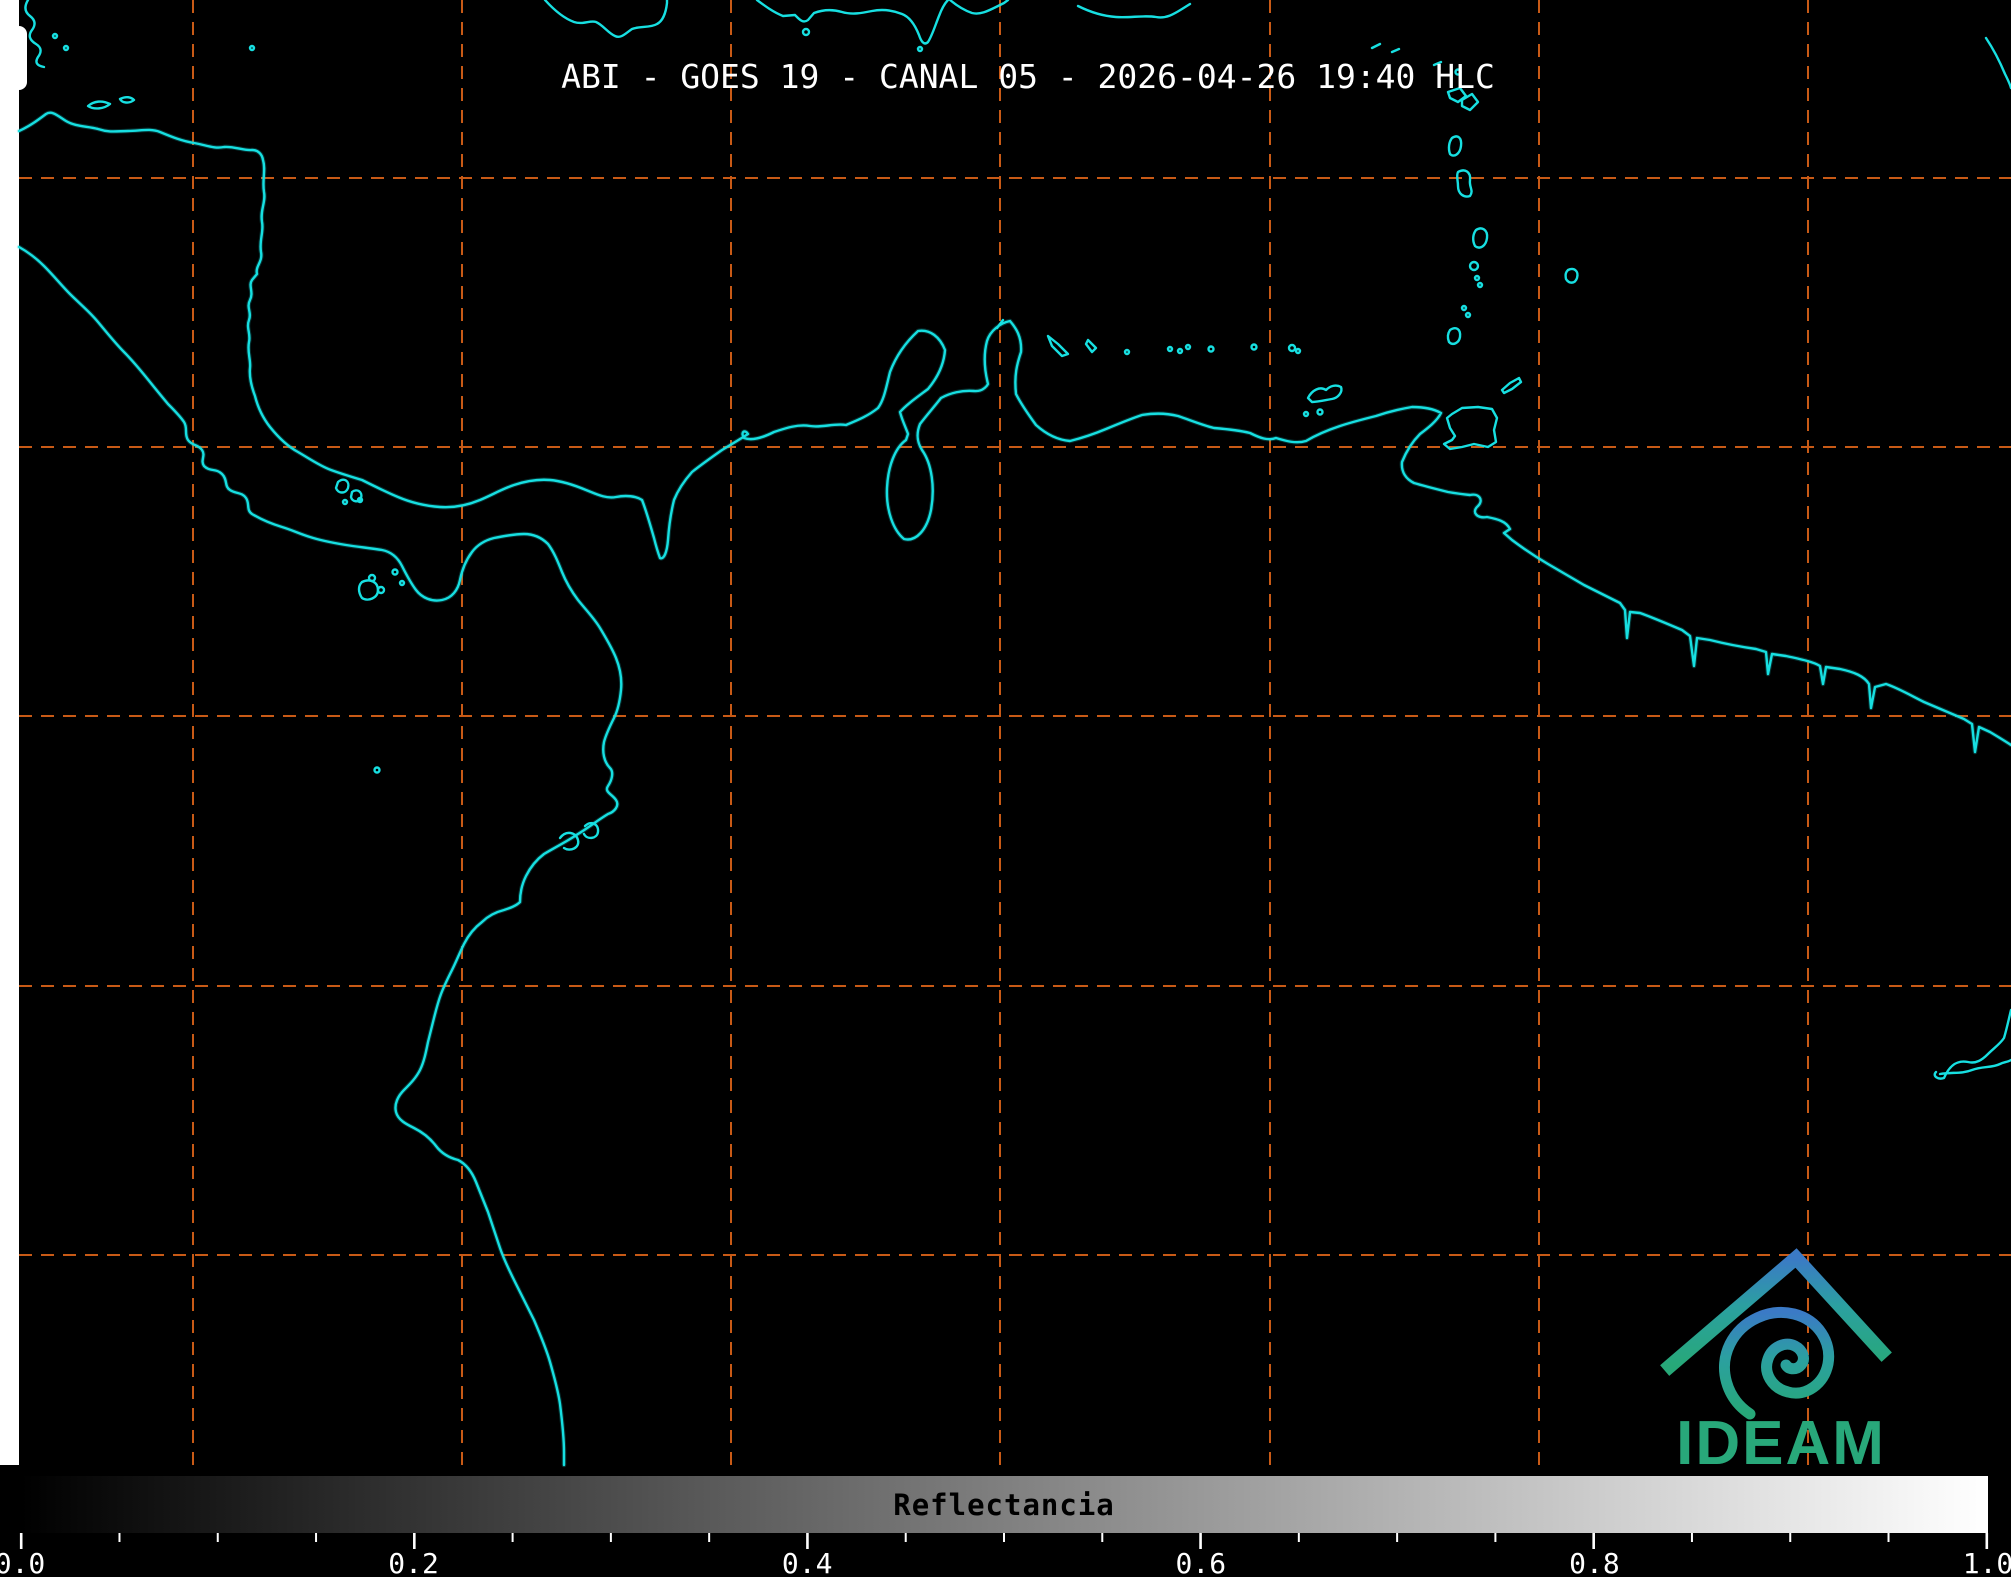 Image resolution: width=2011 pixels, height=1577 pixels. Describe the element at coordinates (140, 55) in the screenshot. I see `islands-western-caribbean` at that location.